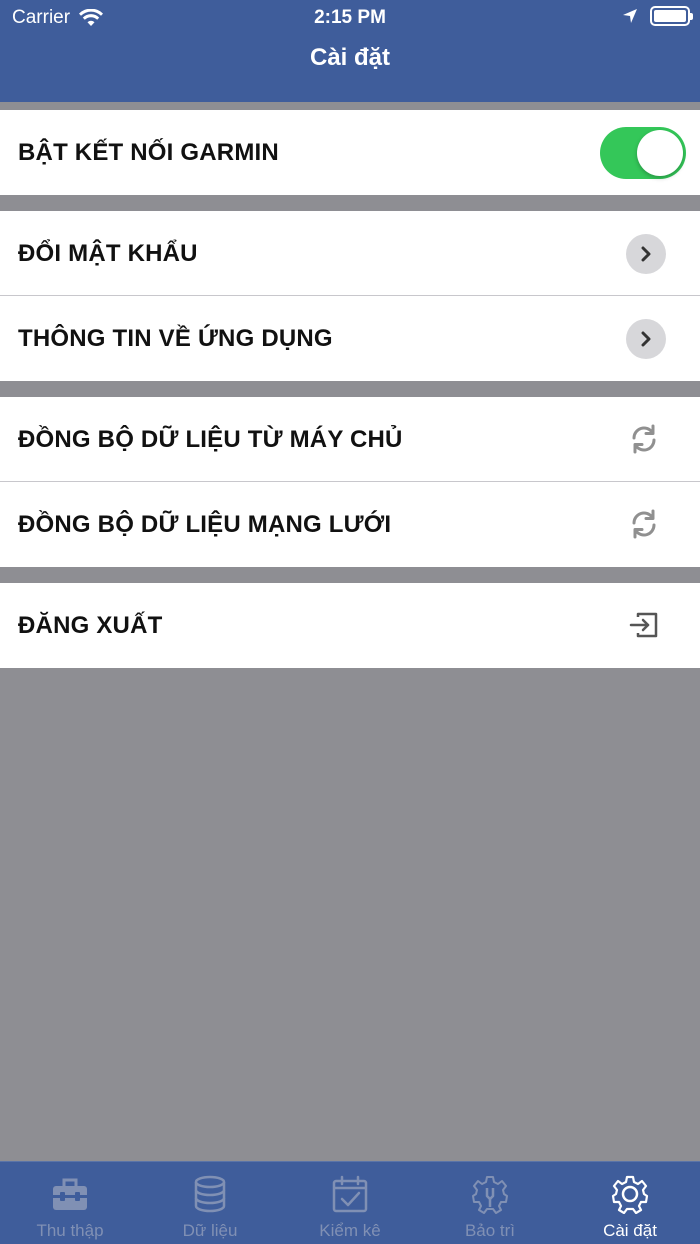 The height and width of the screenshot is (1244, 700). What do you see at coordinates (490, 1230) in the screenshot?
I see `tab-label: Bảo trì` at bounding box center [490, 1230].